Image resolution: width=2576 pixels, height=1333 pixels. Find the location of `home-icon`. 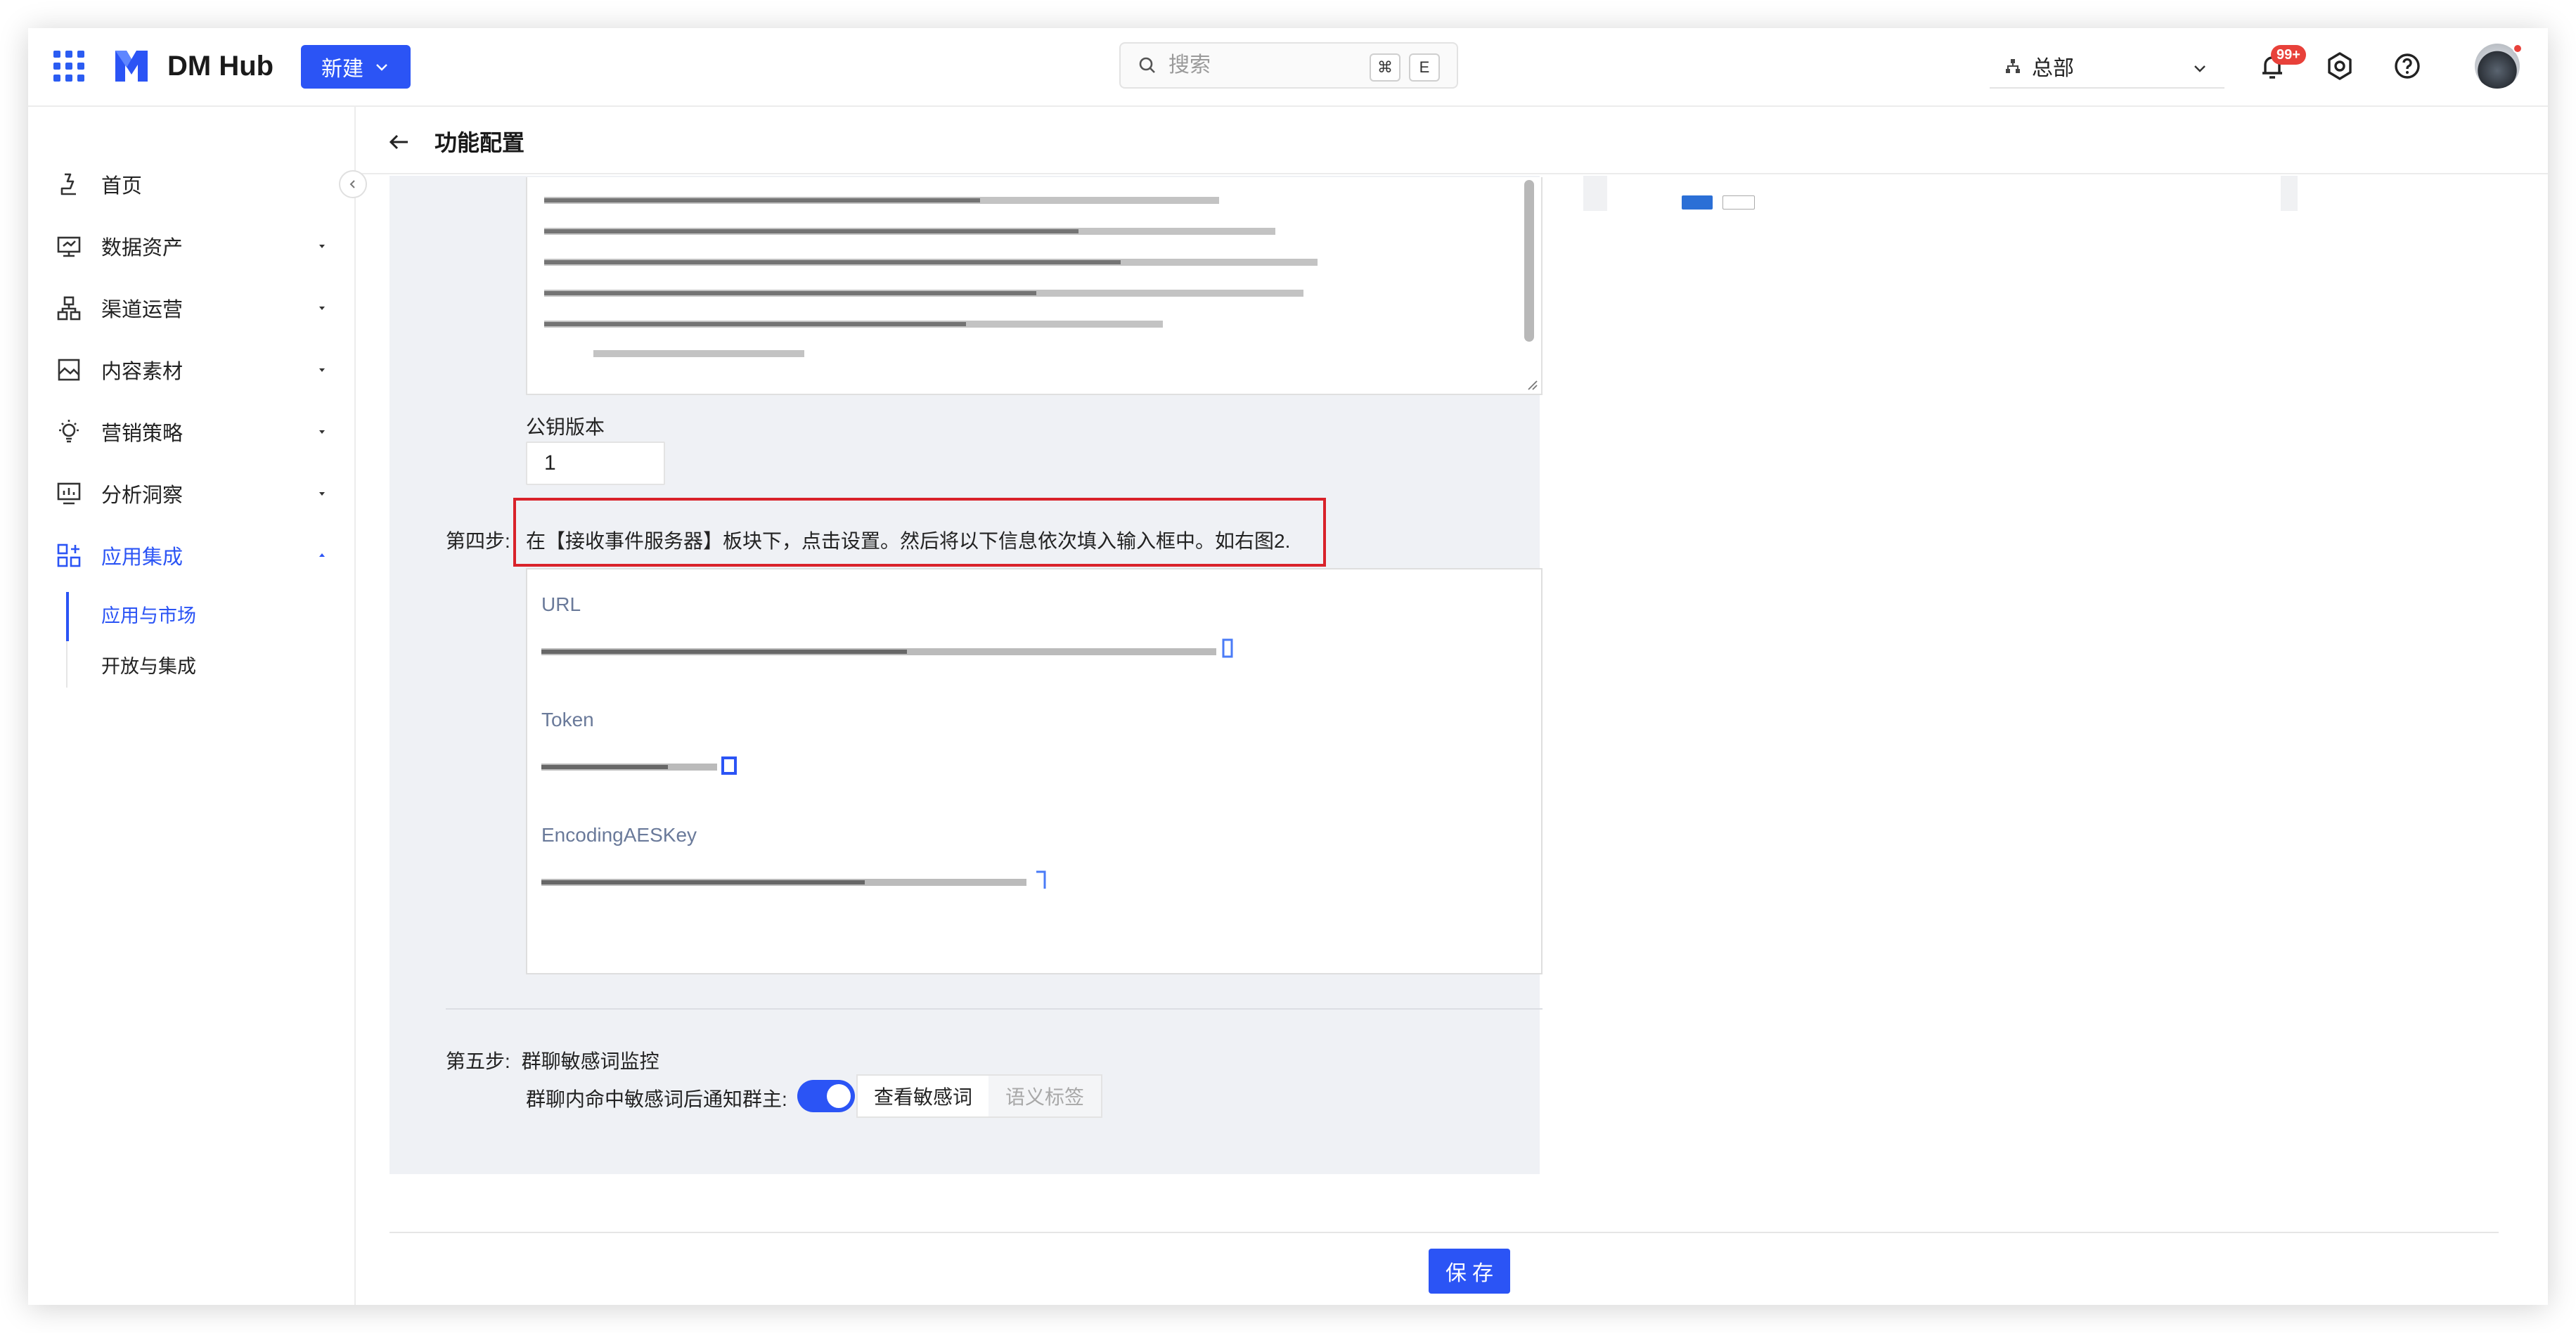

home-icon is located at coordinates (68, 184).